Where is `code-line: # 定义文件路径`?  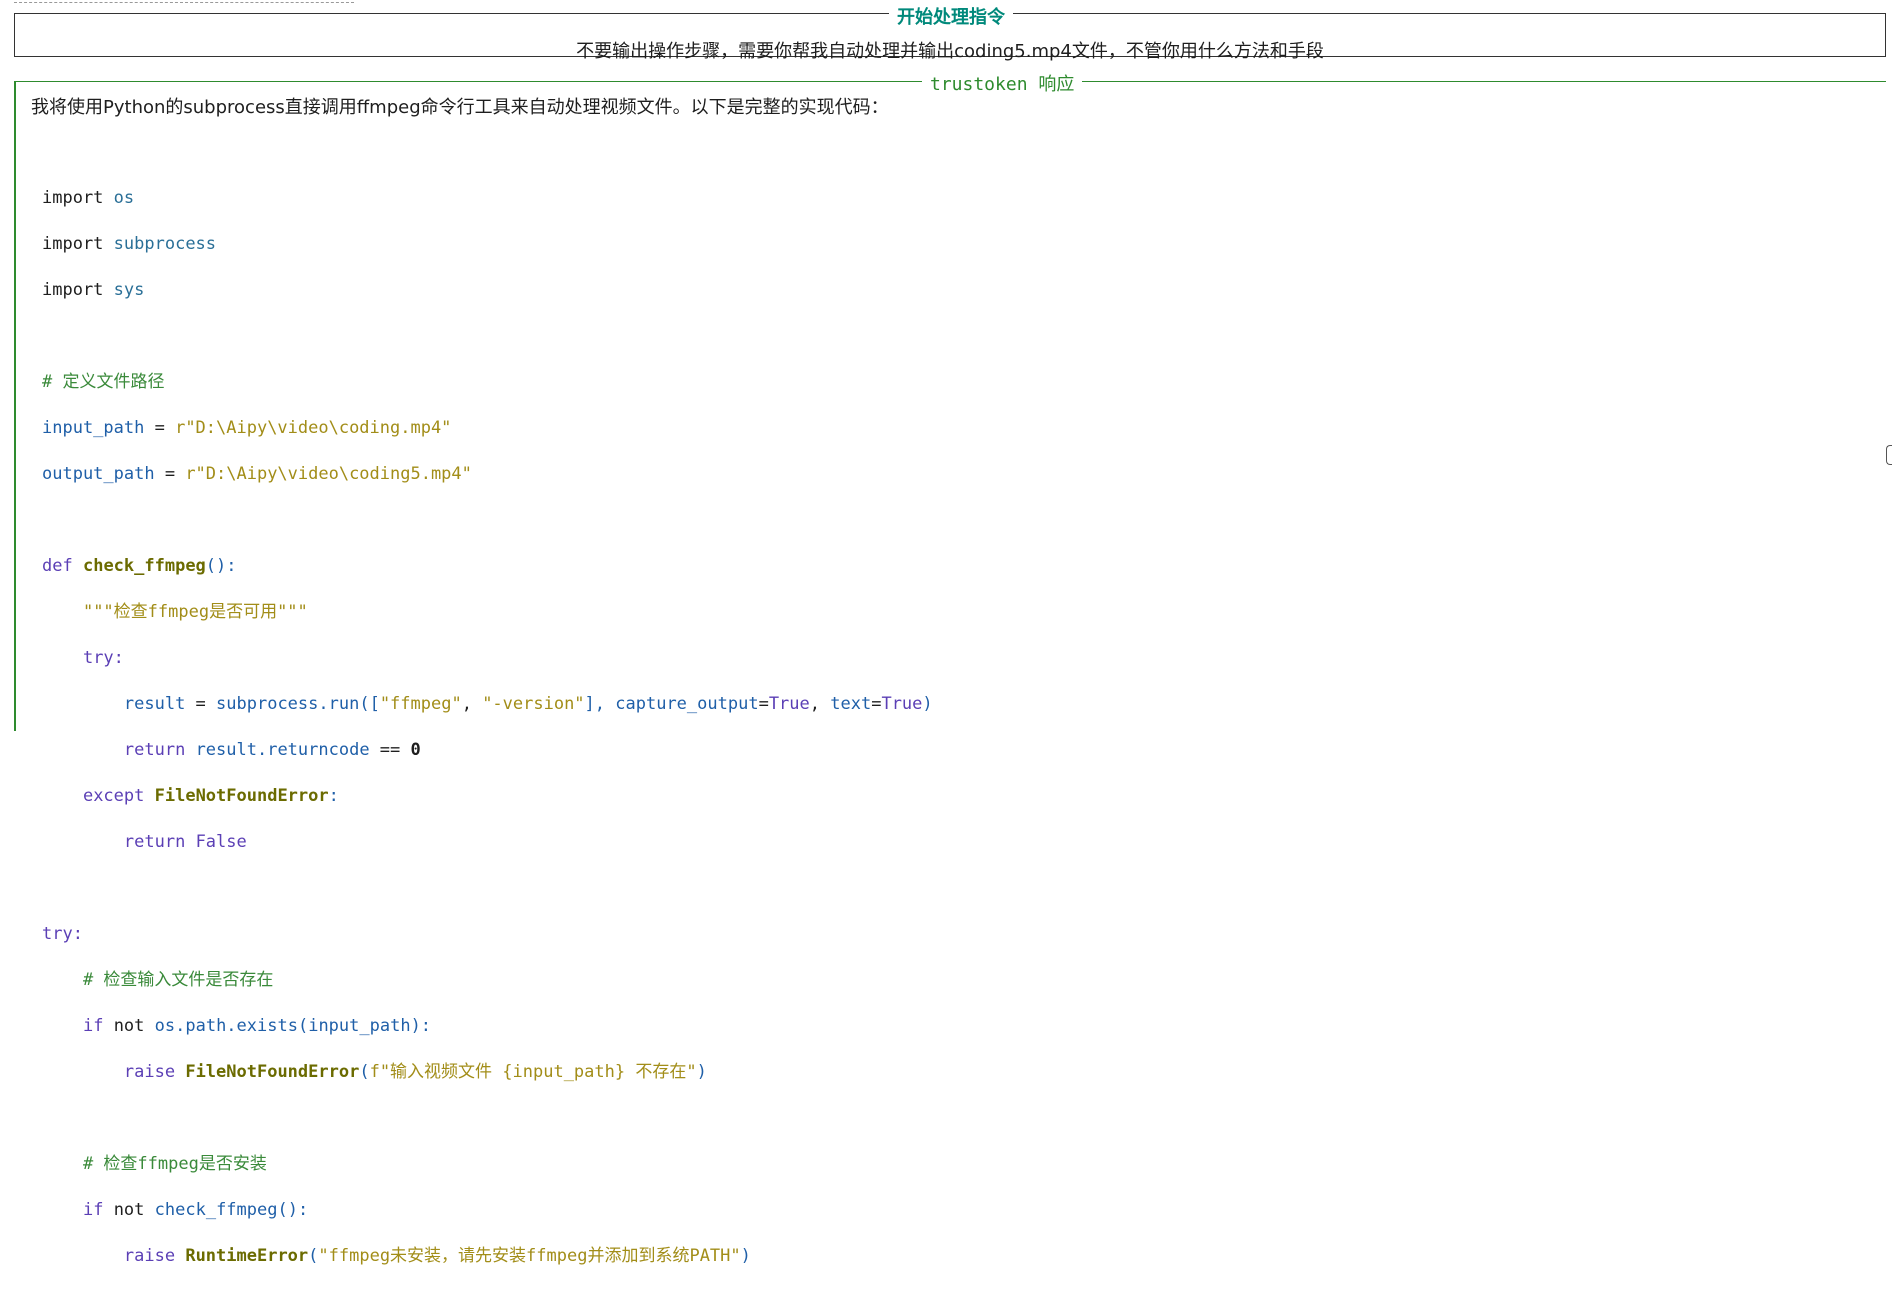 code-line: # 定义文件路径 is located at coordinates (103, 382).